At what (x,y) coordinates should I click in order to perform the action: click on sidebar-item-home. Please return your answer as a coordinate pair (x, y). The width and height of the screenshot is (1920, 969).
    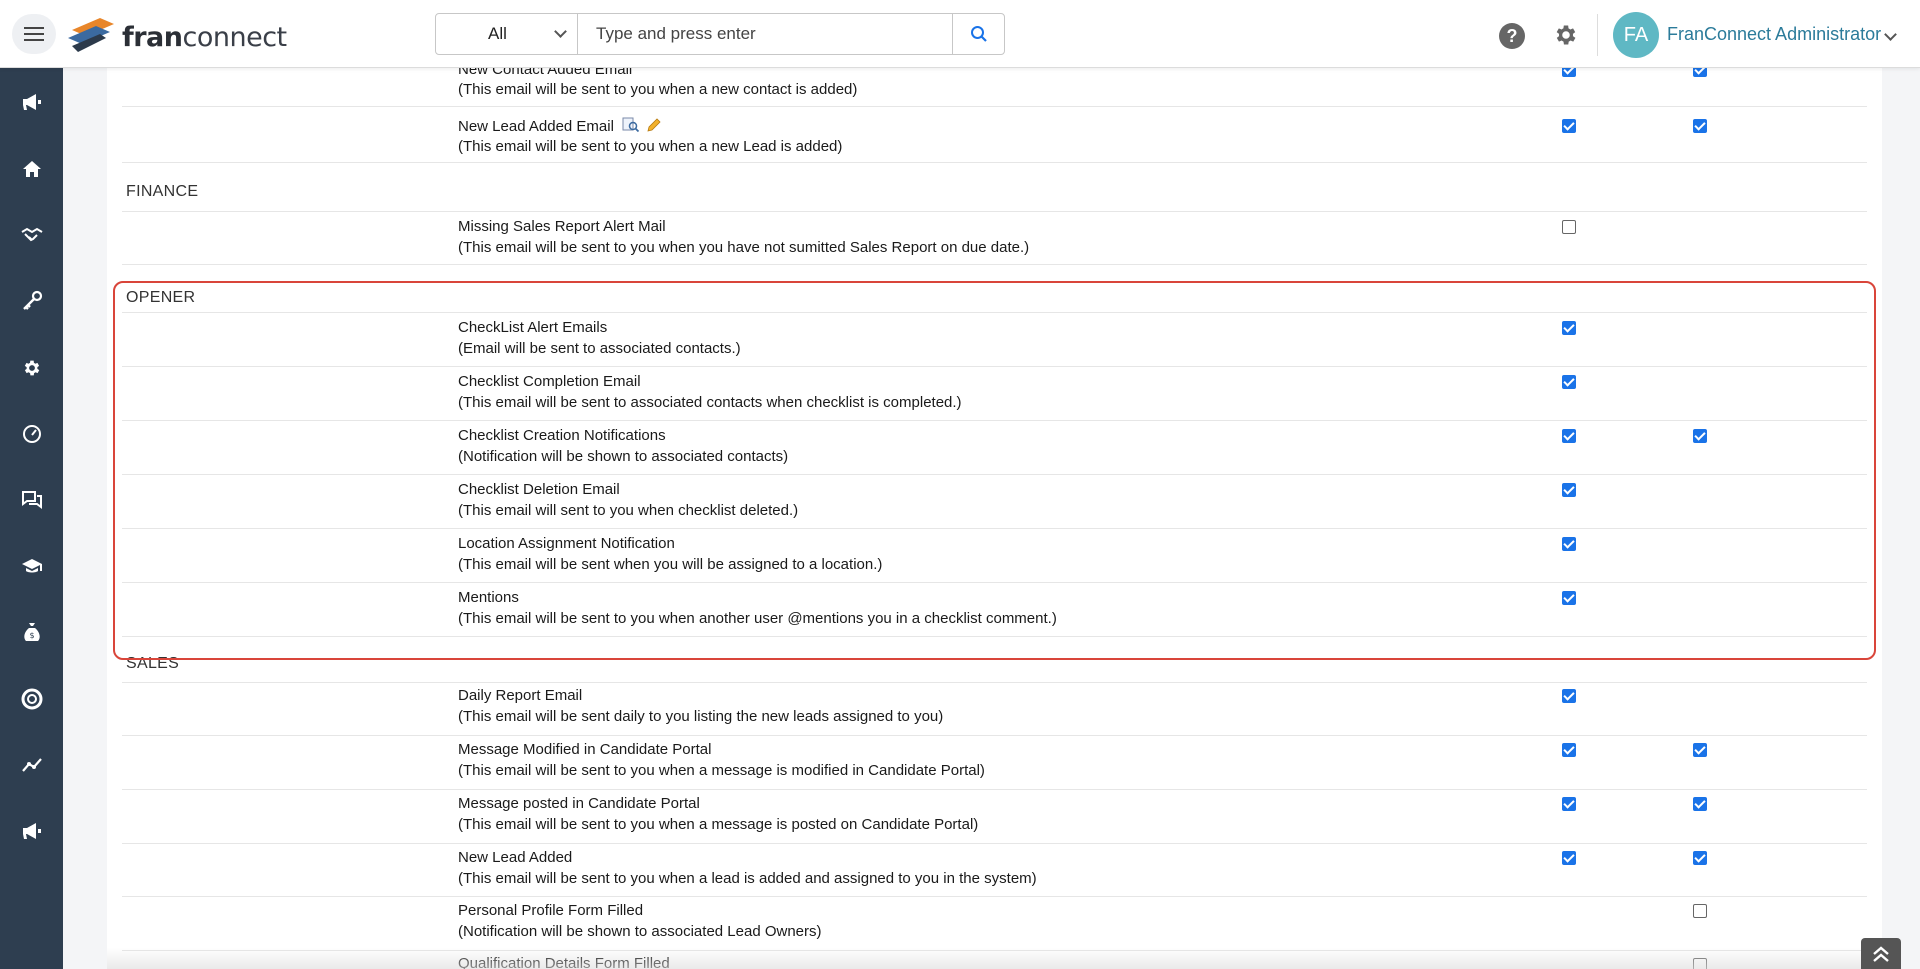
    Looking at the image, I should click on (31, 169).